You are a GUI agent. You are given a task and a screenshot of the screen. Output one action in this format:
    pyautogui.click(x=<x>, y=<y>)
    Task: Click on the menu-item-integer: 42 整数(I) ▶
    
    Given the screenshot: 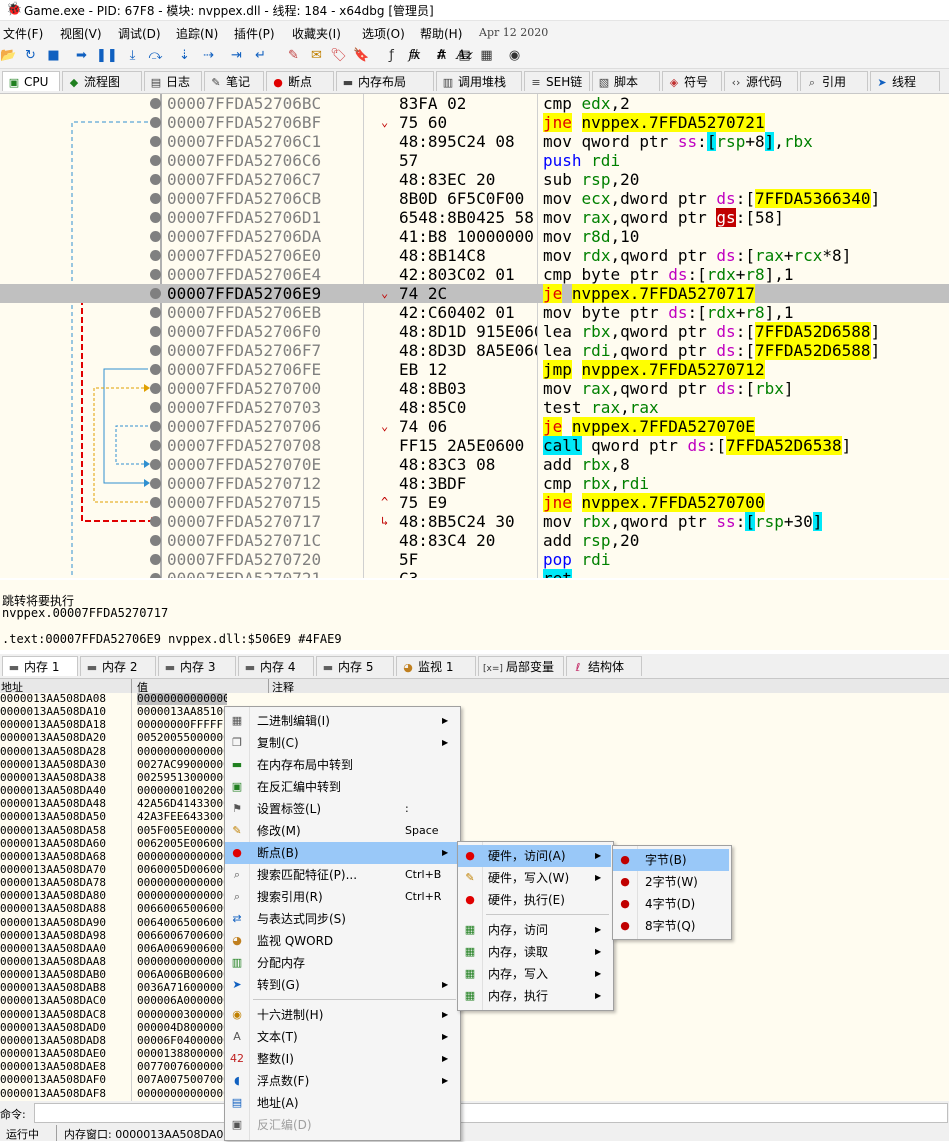 What is the action you would take?
    pyautogui.click(x=341, y=1059)
    